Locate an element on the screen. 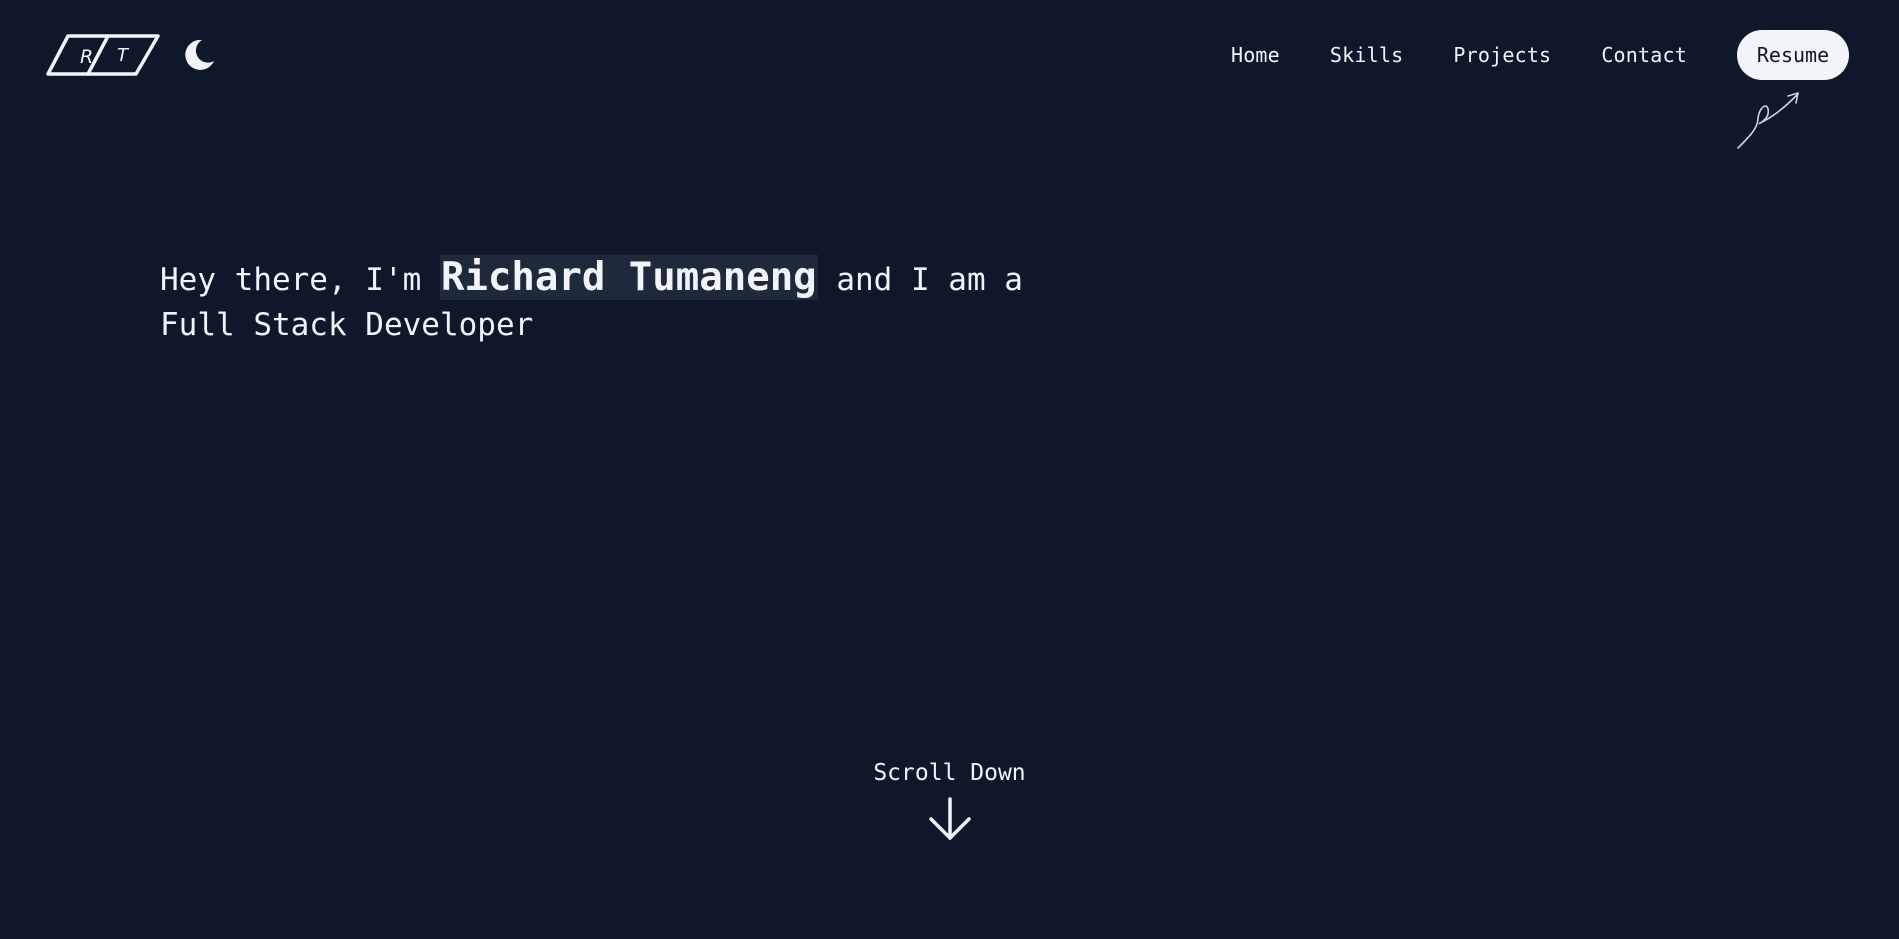 The height and width of the screenshot is (939, 1899). arrow-down-icon is located at coordinates (950, 819).